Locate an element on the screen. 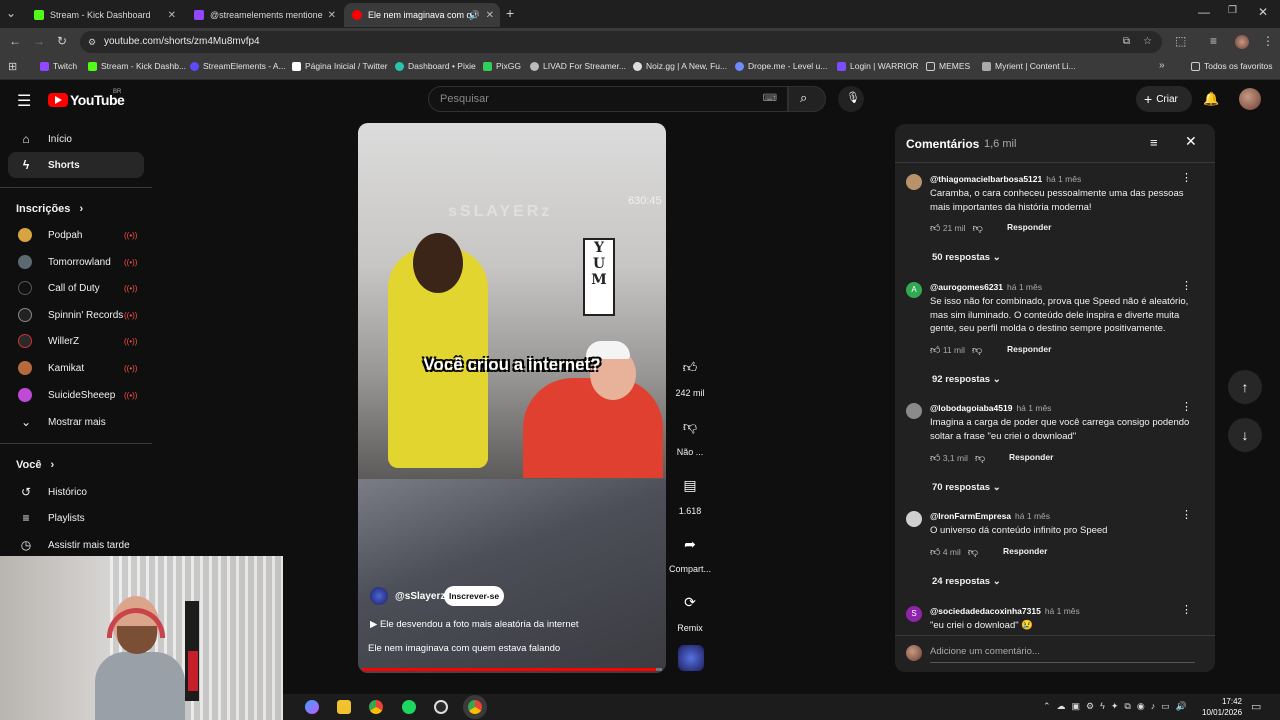 The height and width of the screenshot is (720, 1280). close-window-icon: ✕ is located at coordinates (1263, 12).